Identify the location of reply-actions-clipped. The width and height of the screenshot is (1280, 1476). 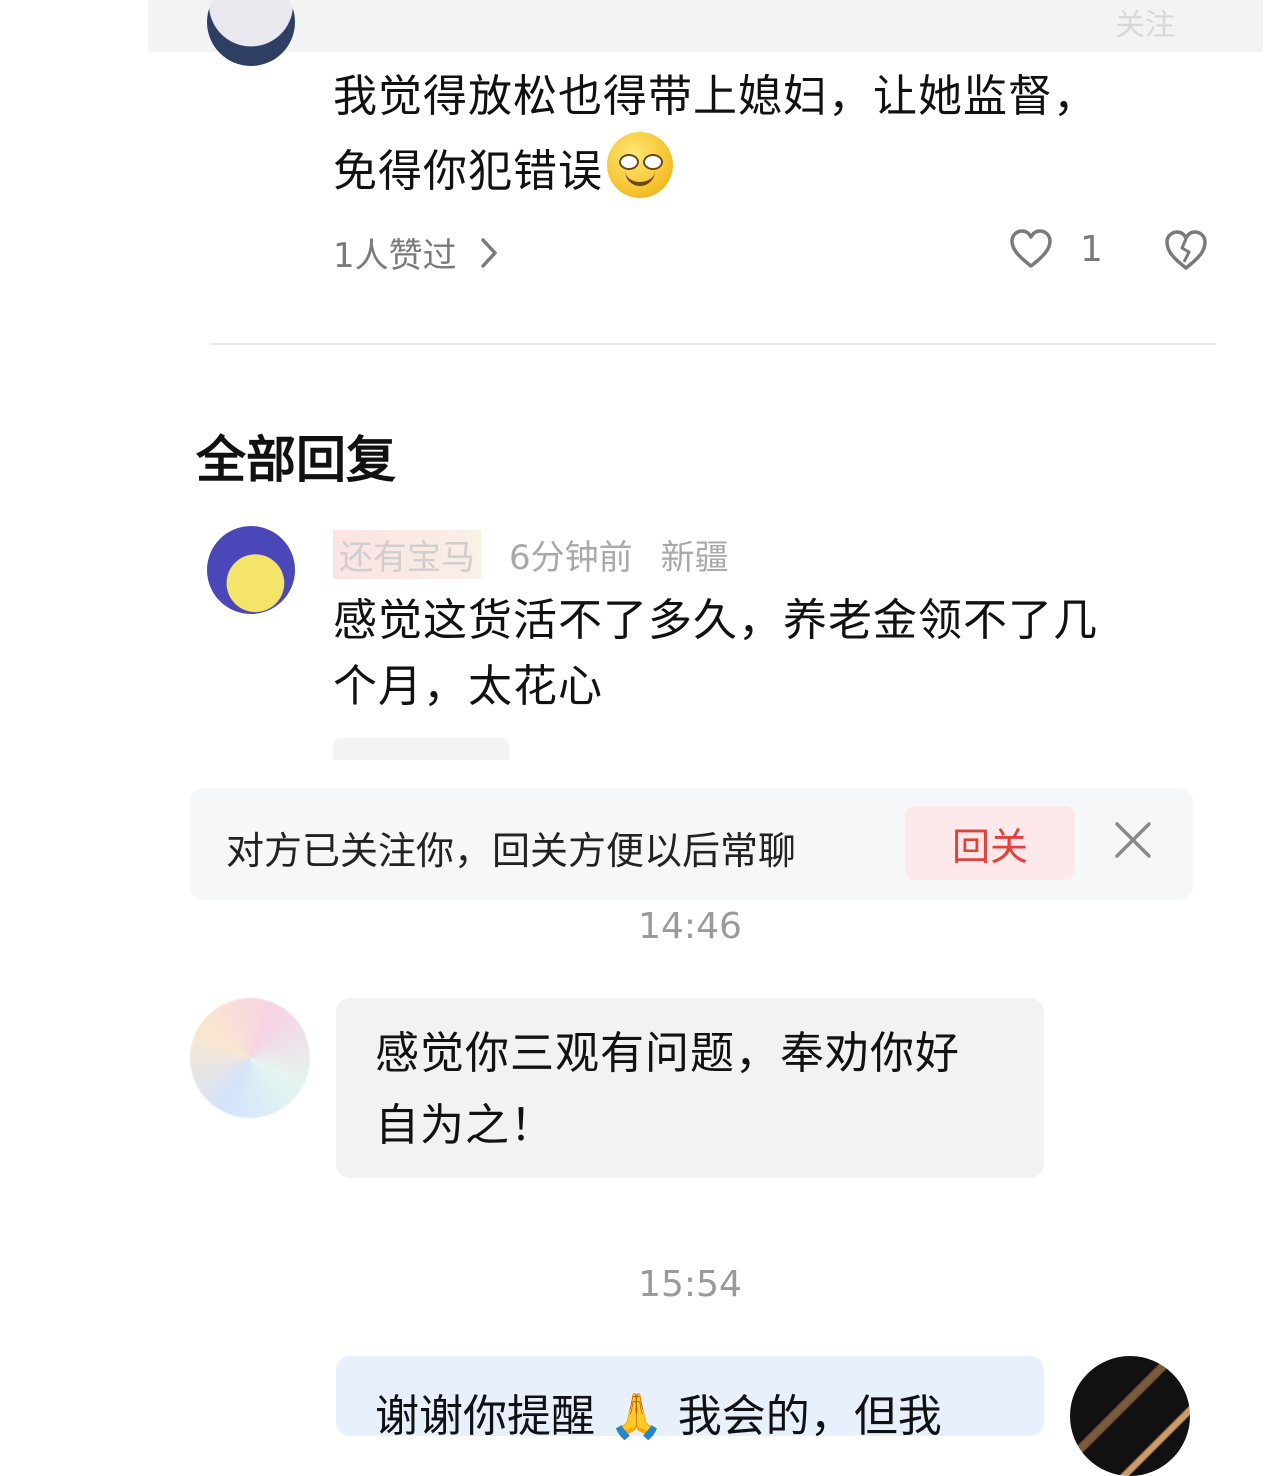
(421, 749).